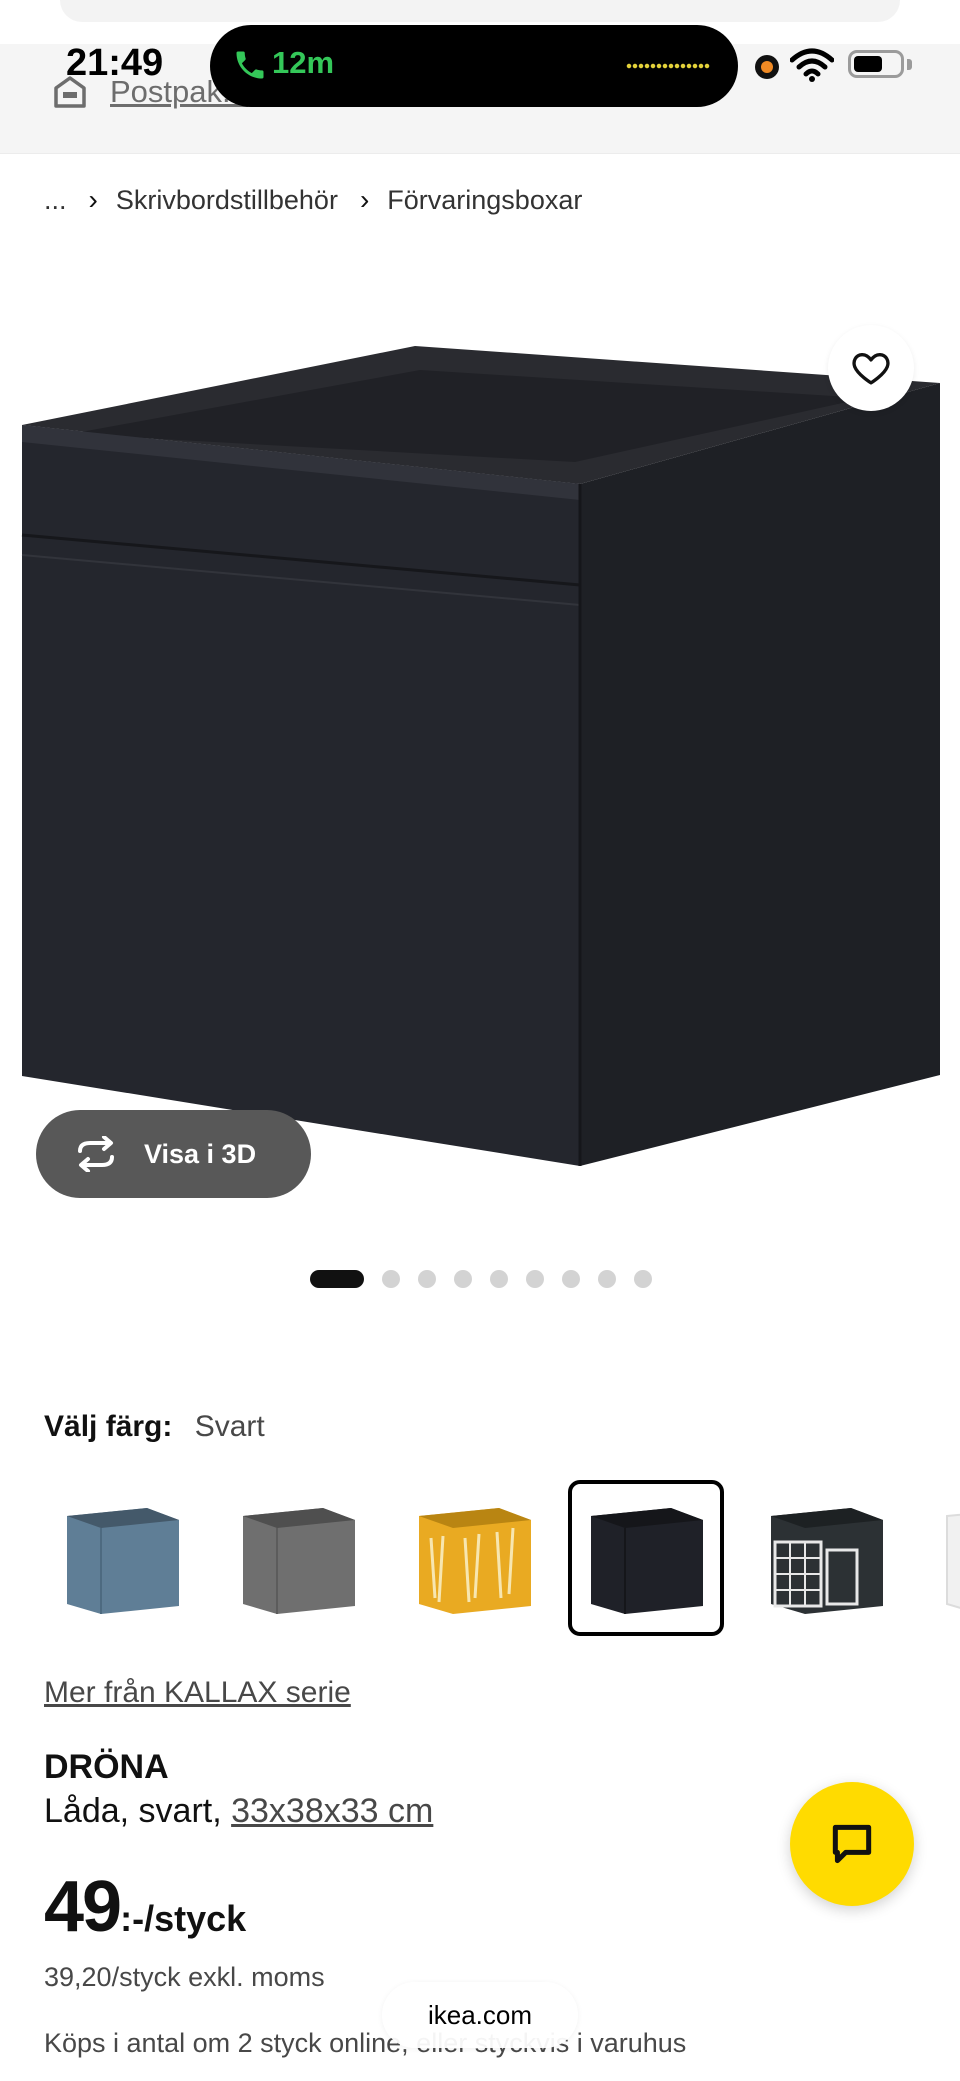 The width and height of the screenshot is (960, 2081). I want to click on product-size-link: 33x38x33 cm, so click(332, 1811).